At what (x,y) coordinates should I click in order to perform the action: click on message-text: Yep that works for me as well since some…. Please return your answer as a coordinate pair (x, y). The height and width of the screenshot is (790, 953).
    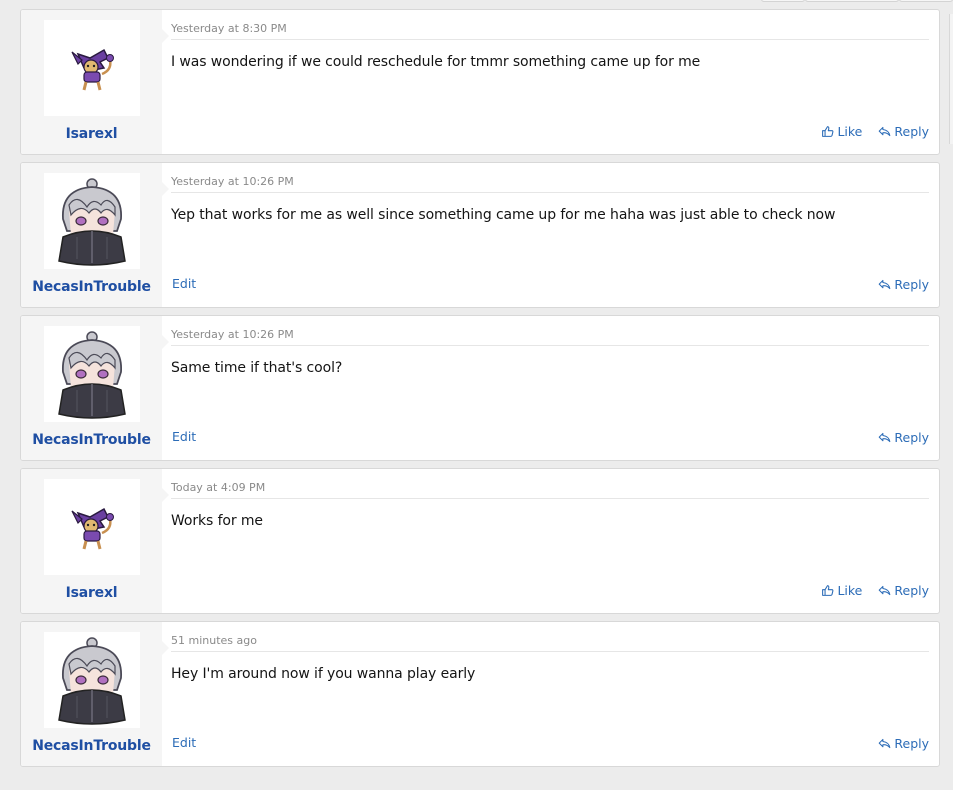
    Looking at the image, I should click on (503, 215).